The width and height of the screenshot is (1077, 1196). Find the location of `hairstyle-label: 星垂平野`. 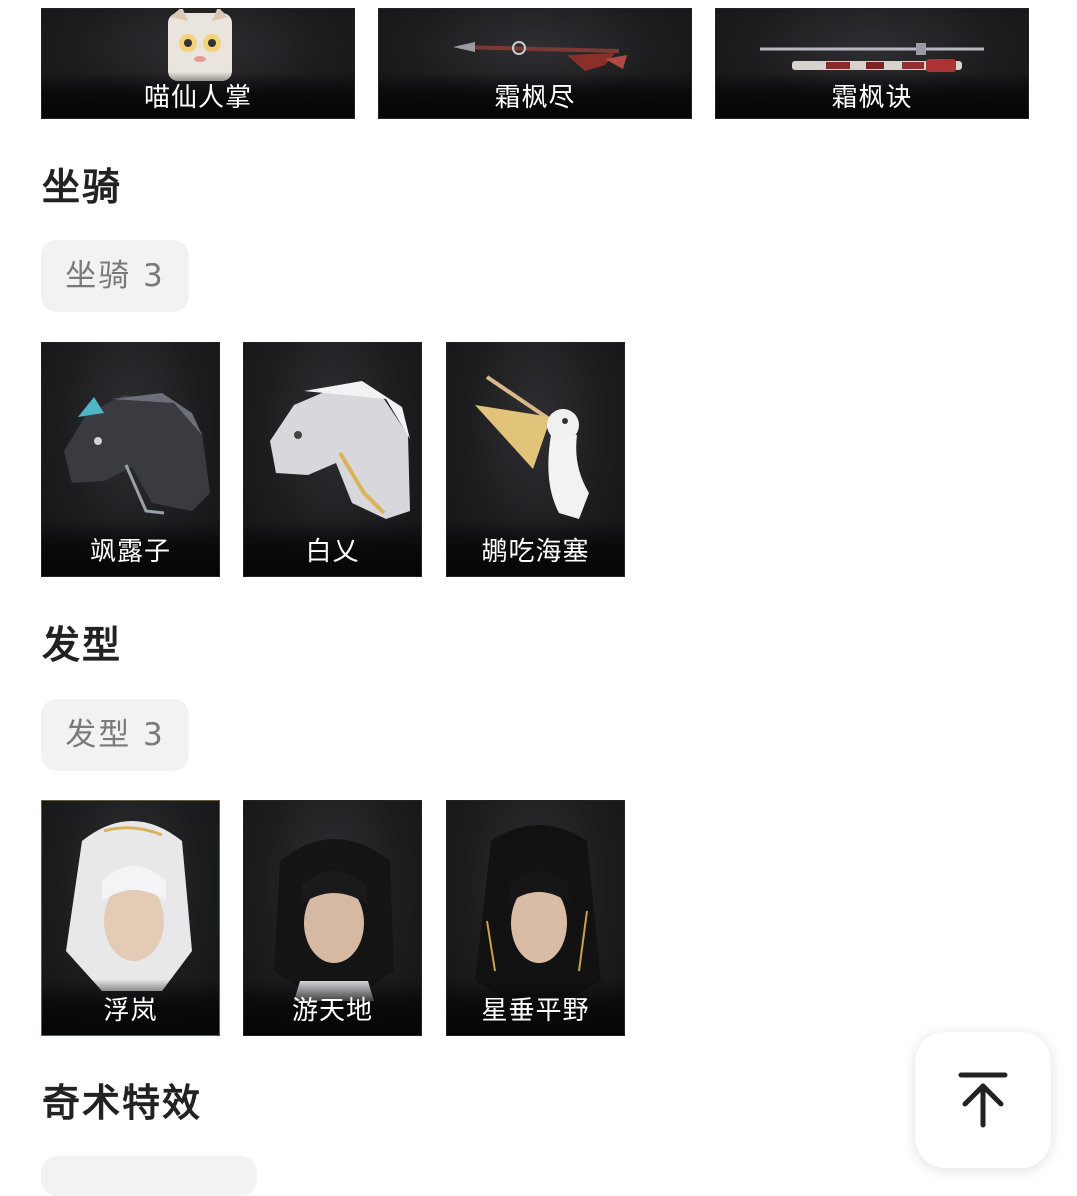

hairstyle-label: 星垂平野 is located at coordinates (535, 1007).